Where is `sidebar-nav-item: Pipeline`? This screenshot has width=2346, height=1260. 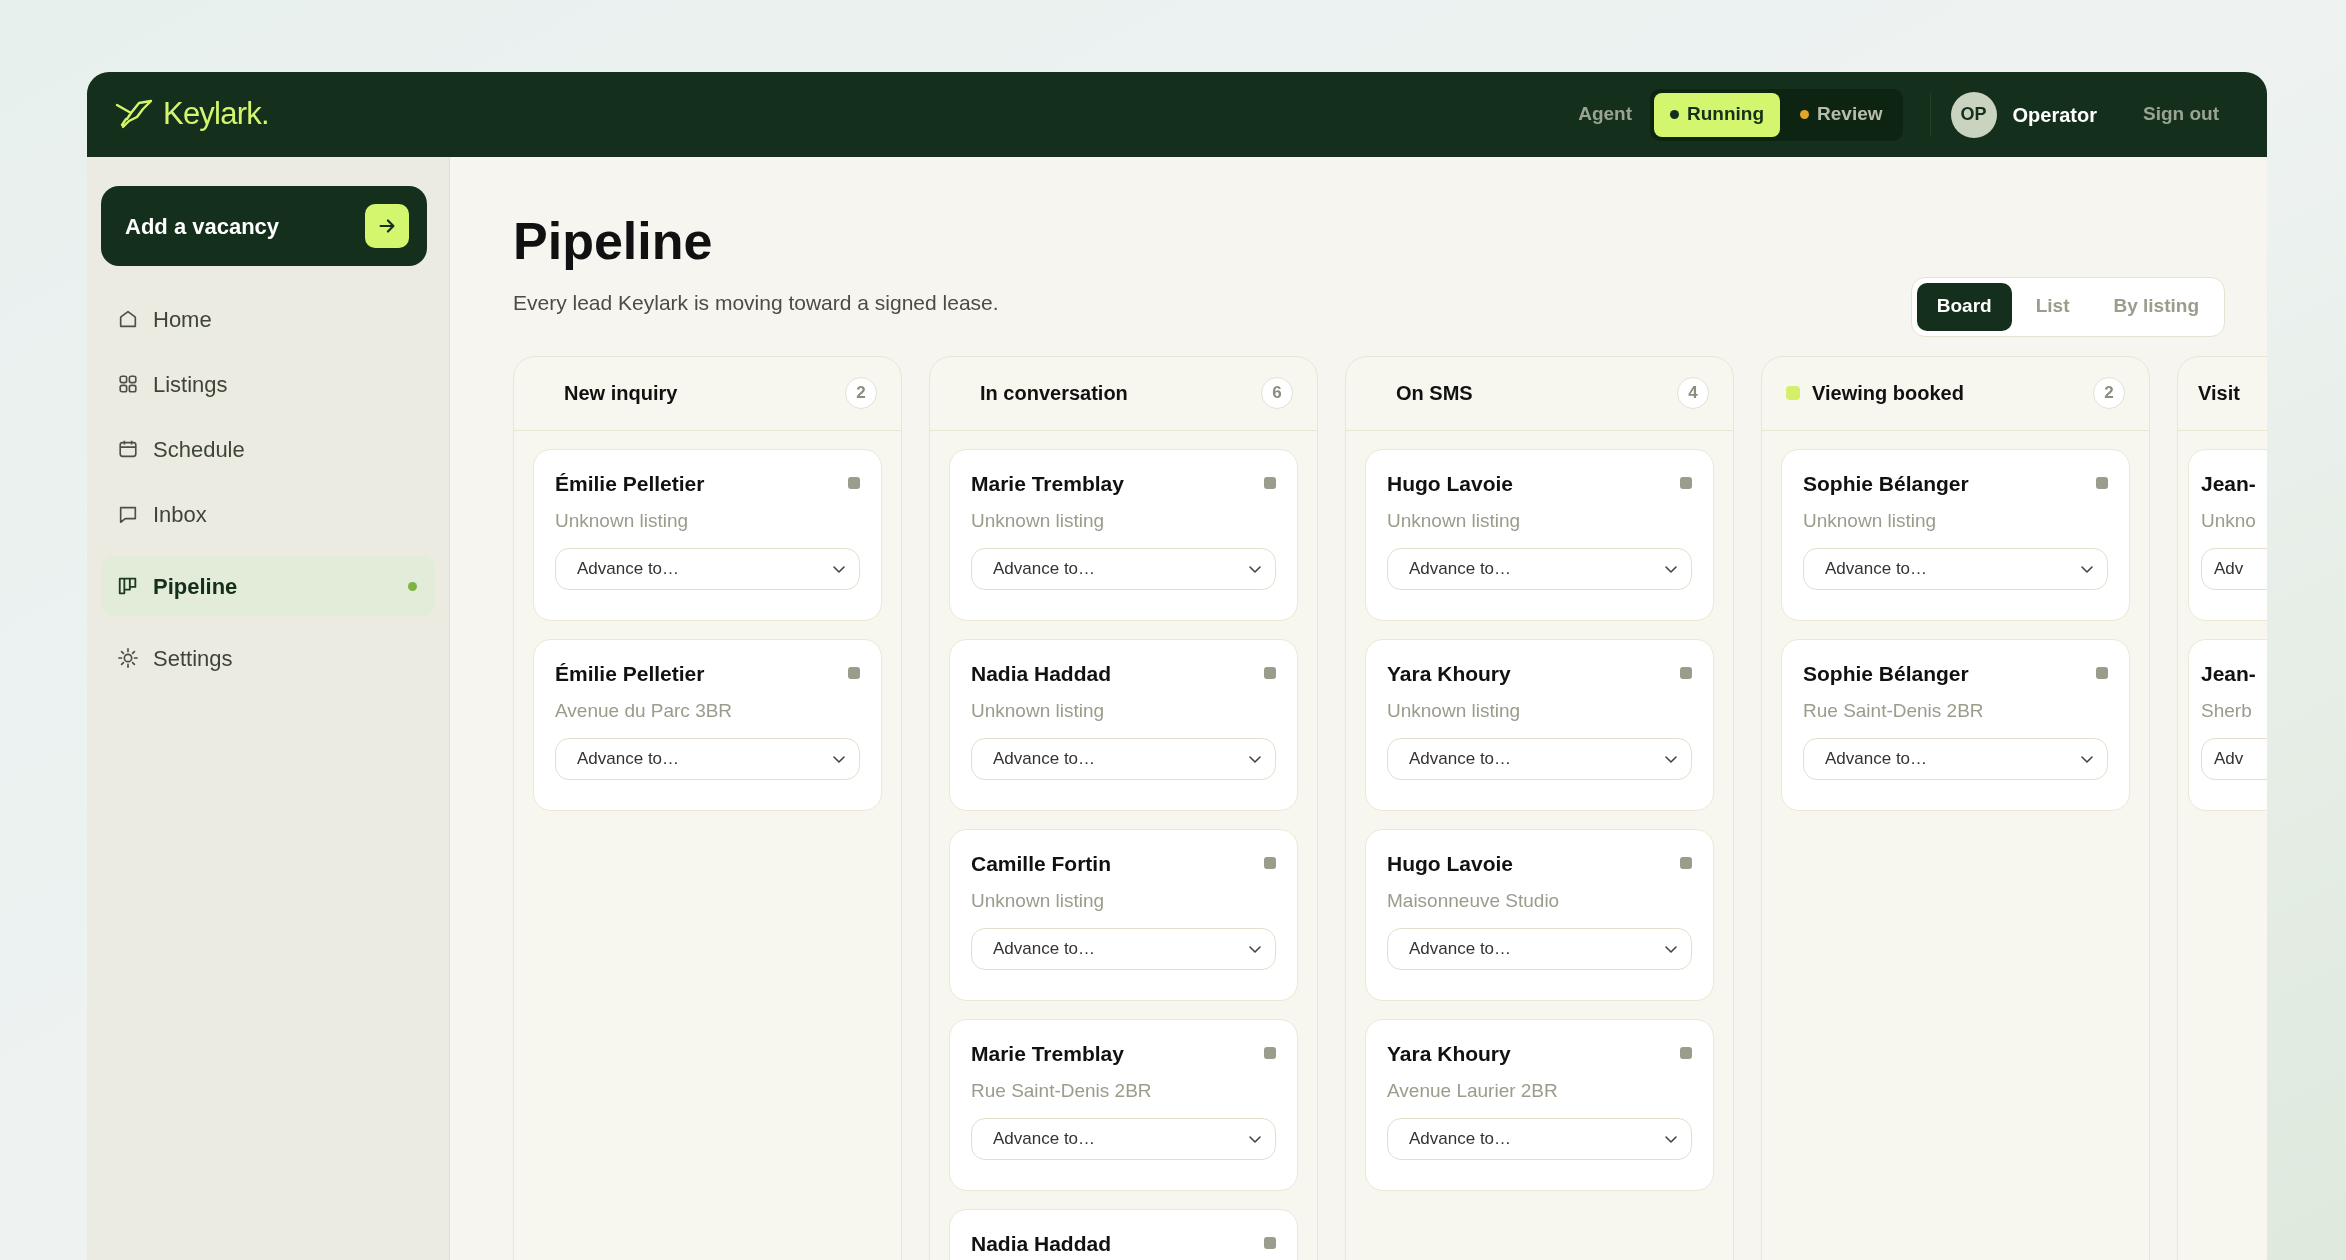
sidebar-nav-item: Pipeline is located at coordinates (268, 586).